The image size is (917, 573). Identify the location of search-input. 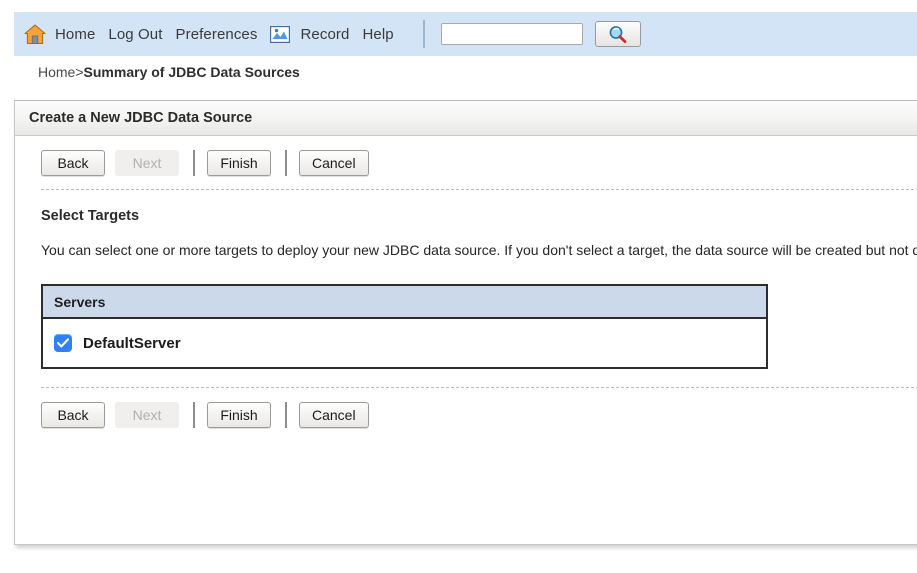
(511, 34).